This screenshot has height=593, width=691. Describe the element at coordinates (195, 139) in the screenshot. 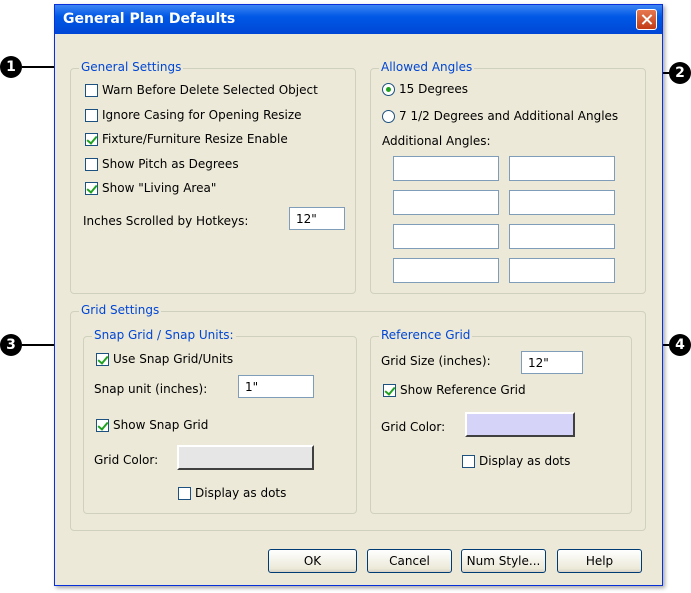

I see `checkbox-label: Fixture/Furniture Resize Enable` at that location.